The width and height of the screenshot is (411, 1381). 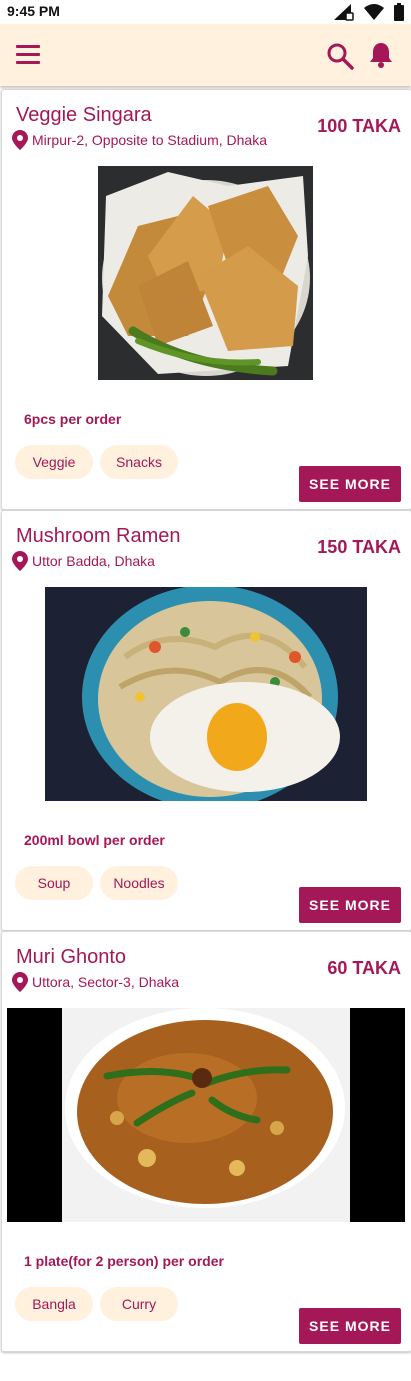 I want to click on card-location: Uttor Badda, Dhaka, so click(x=83, y=561).